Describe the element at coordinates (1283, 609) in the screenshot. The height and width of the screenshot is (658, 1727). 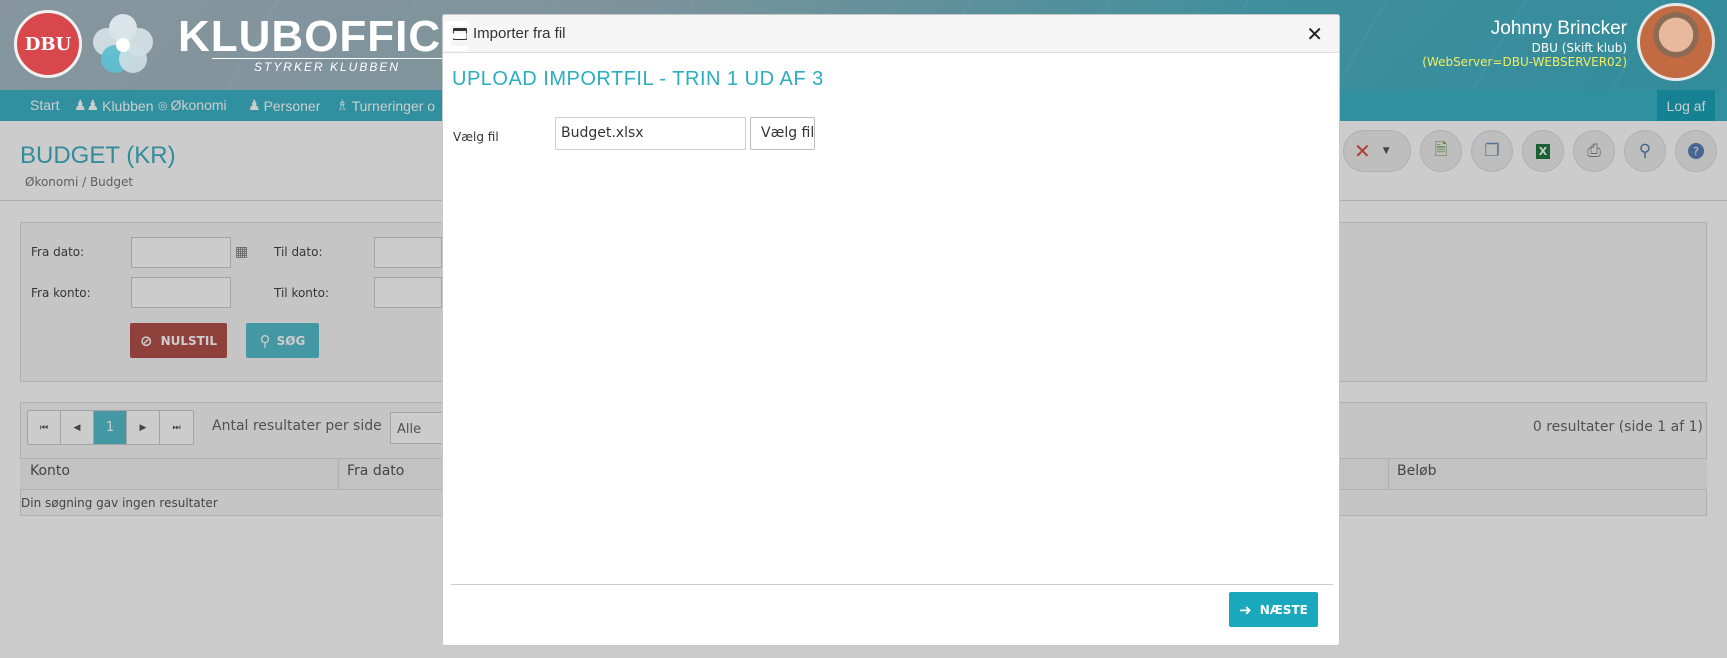
I see `next-label: NÆSTE` at that location.